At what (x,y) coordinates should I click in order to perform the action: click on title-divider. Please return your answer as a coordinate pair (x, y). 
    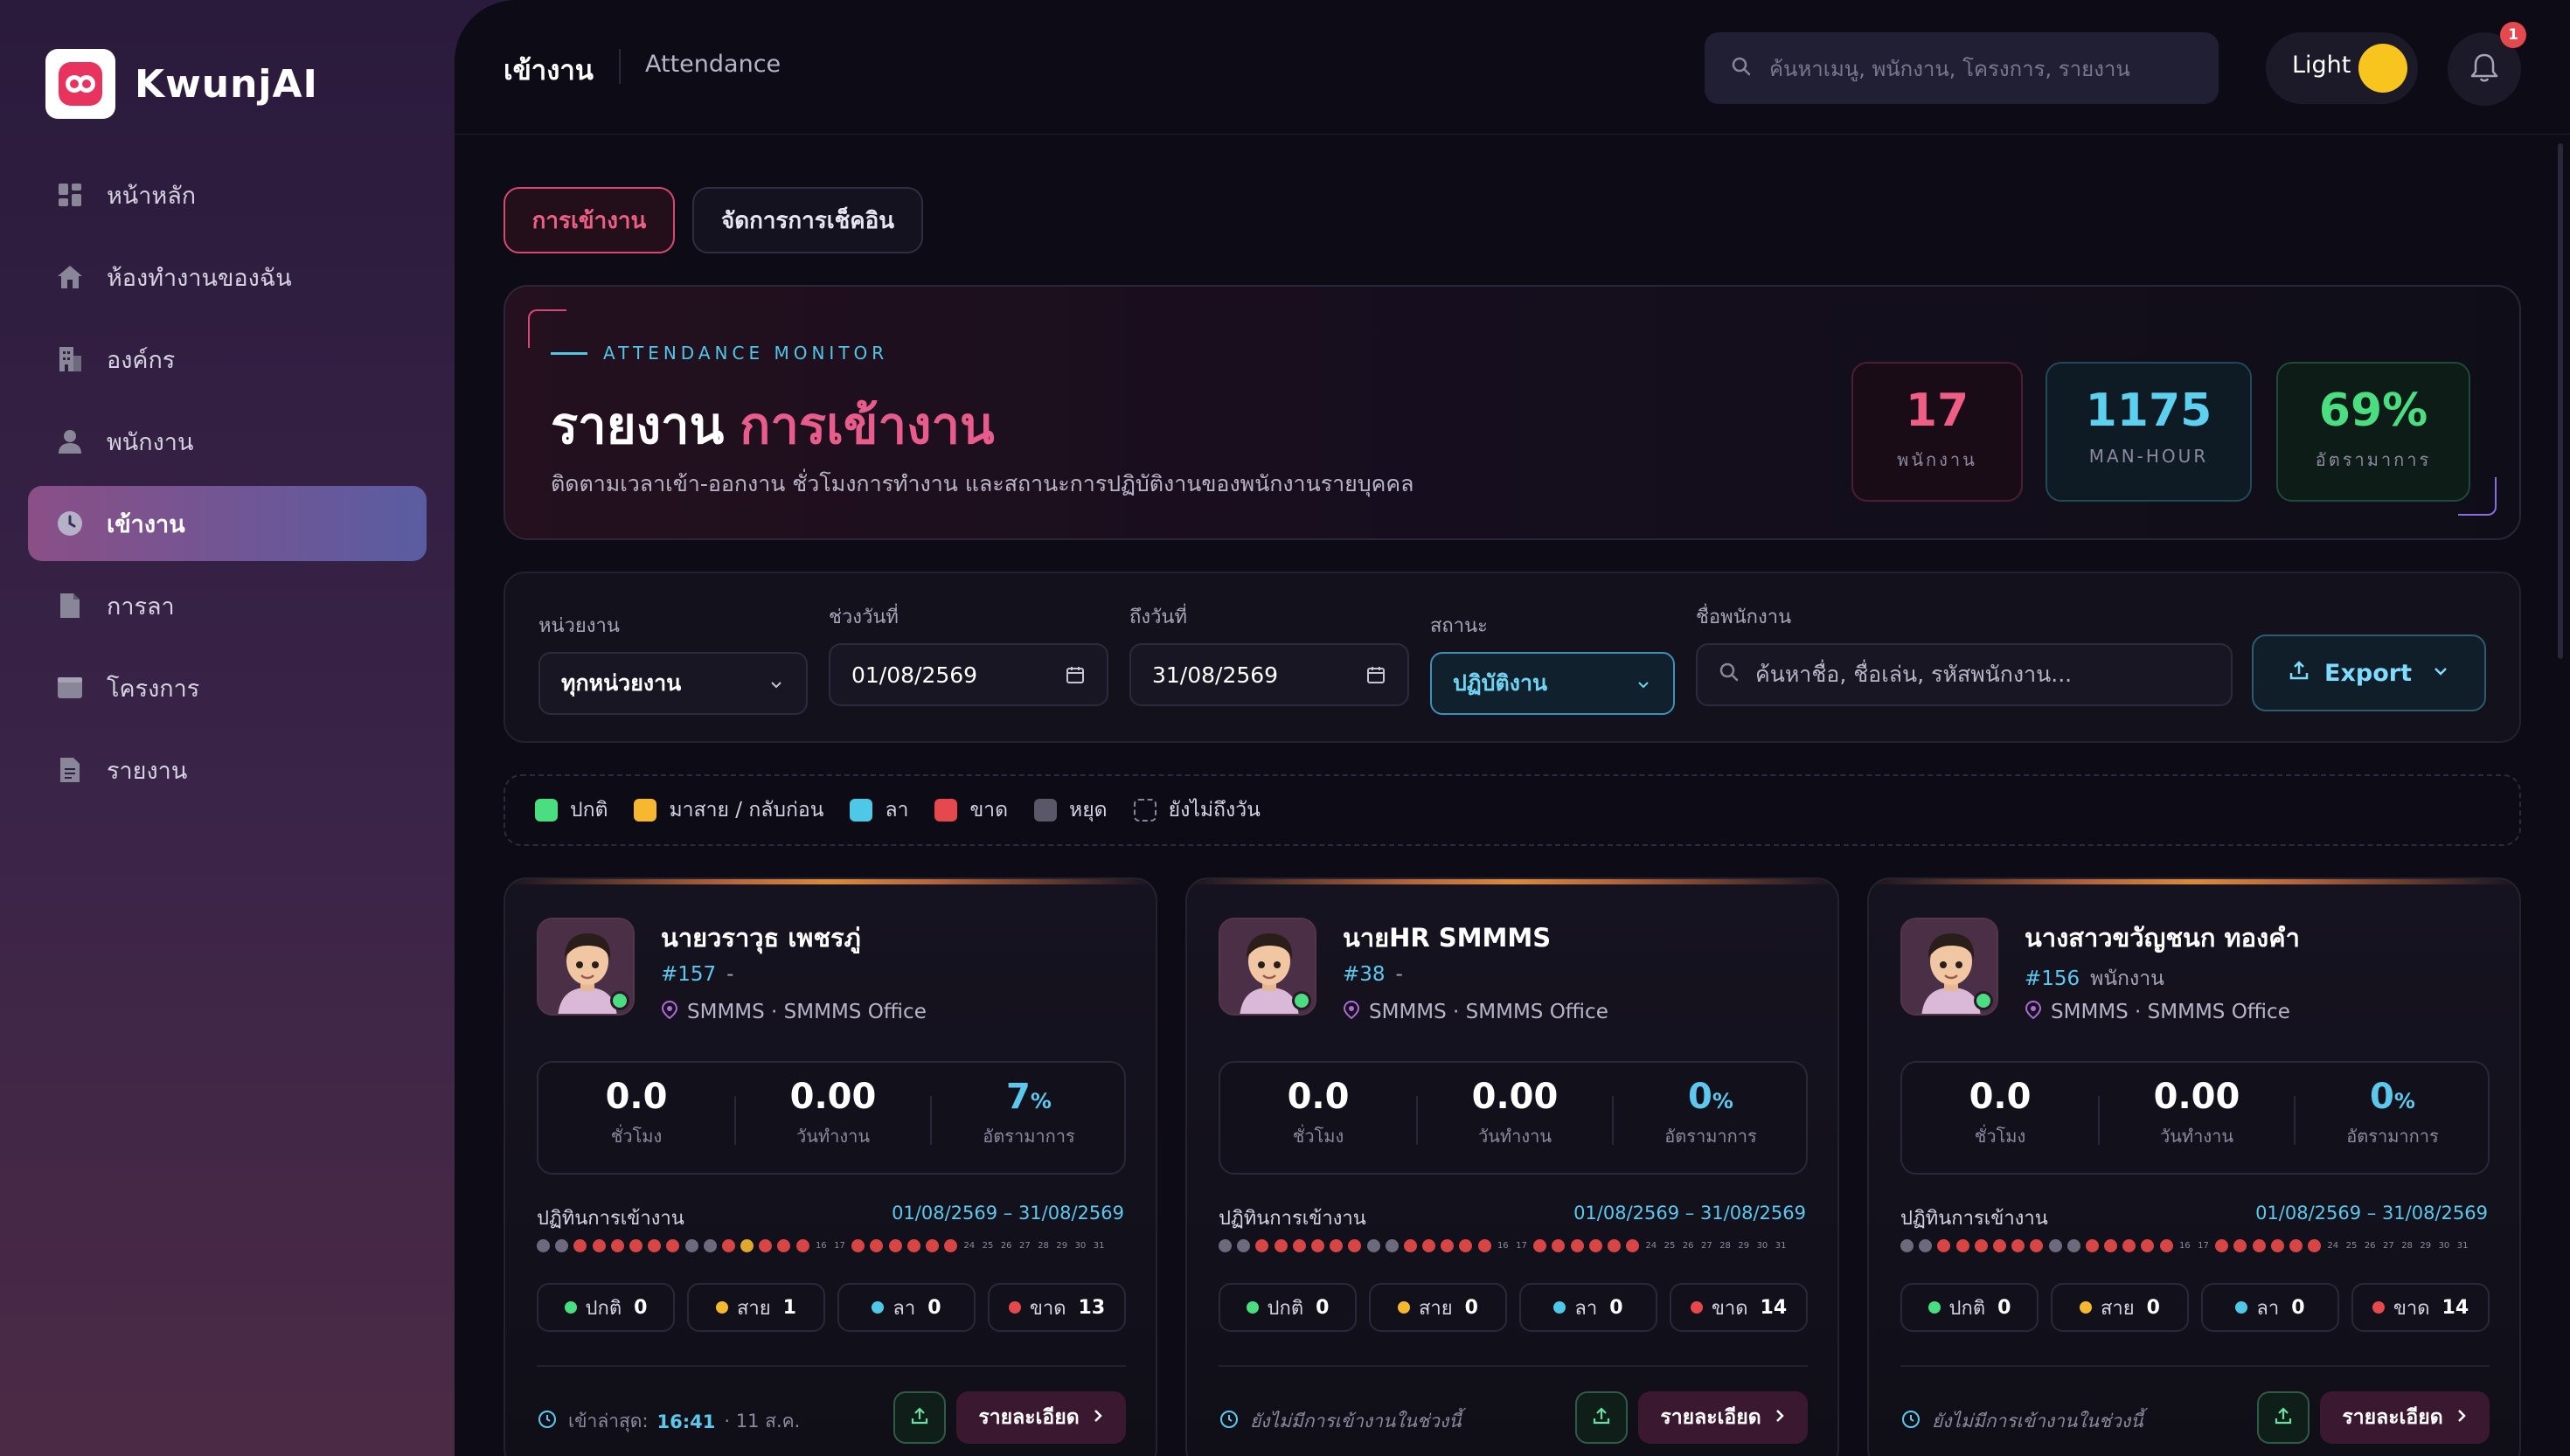
    Looking at the image, I should click on (620, 66).